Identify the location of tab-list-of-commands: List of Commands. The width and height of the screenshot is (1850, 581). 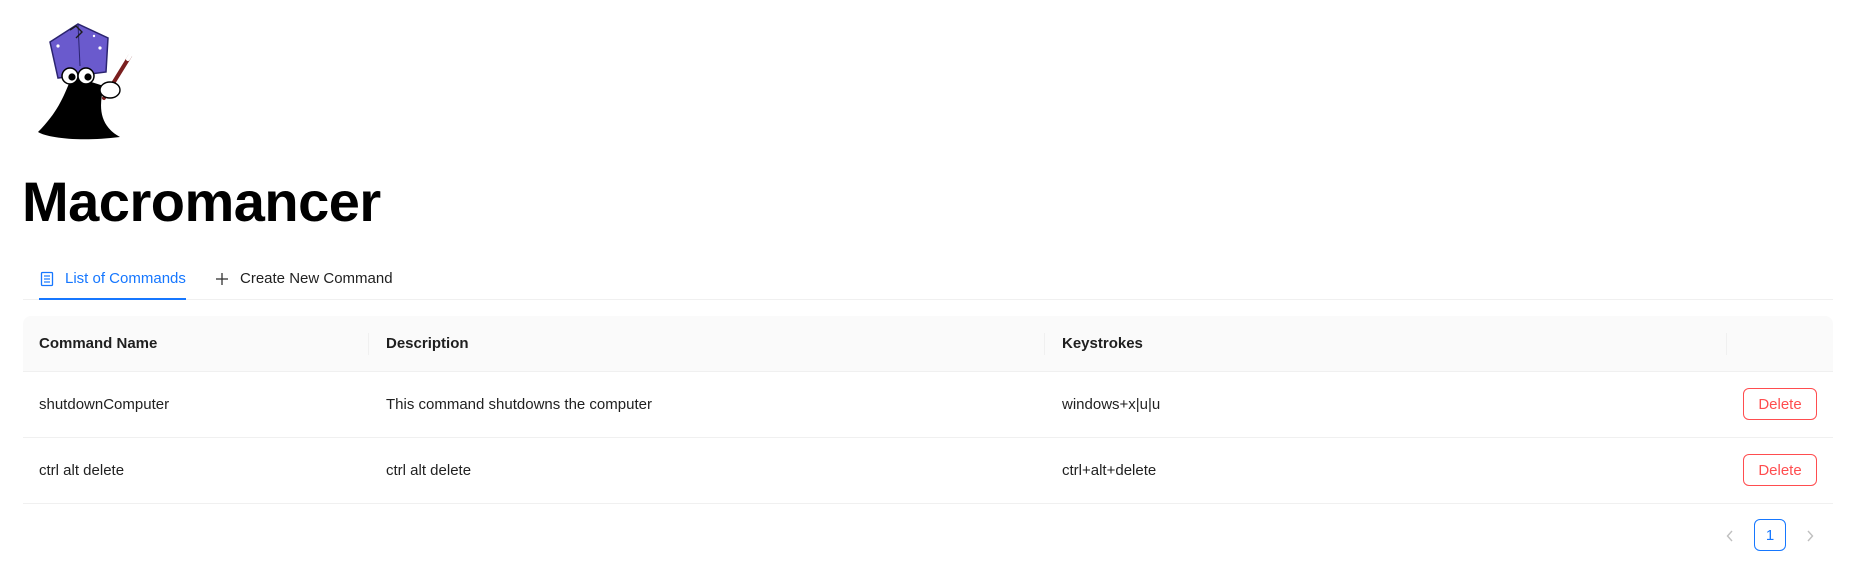
(112, 279).